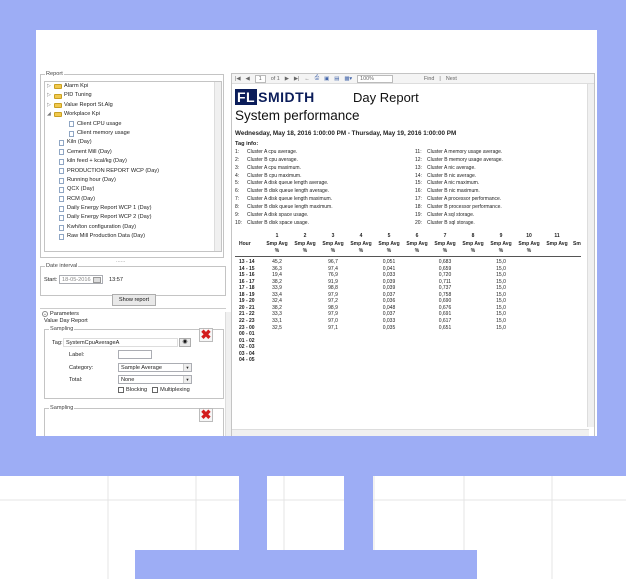  I want to click on tree-item: Daily Energy Report WCP 2 (Day), so click(133, 217).